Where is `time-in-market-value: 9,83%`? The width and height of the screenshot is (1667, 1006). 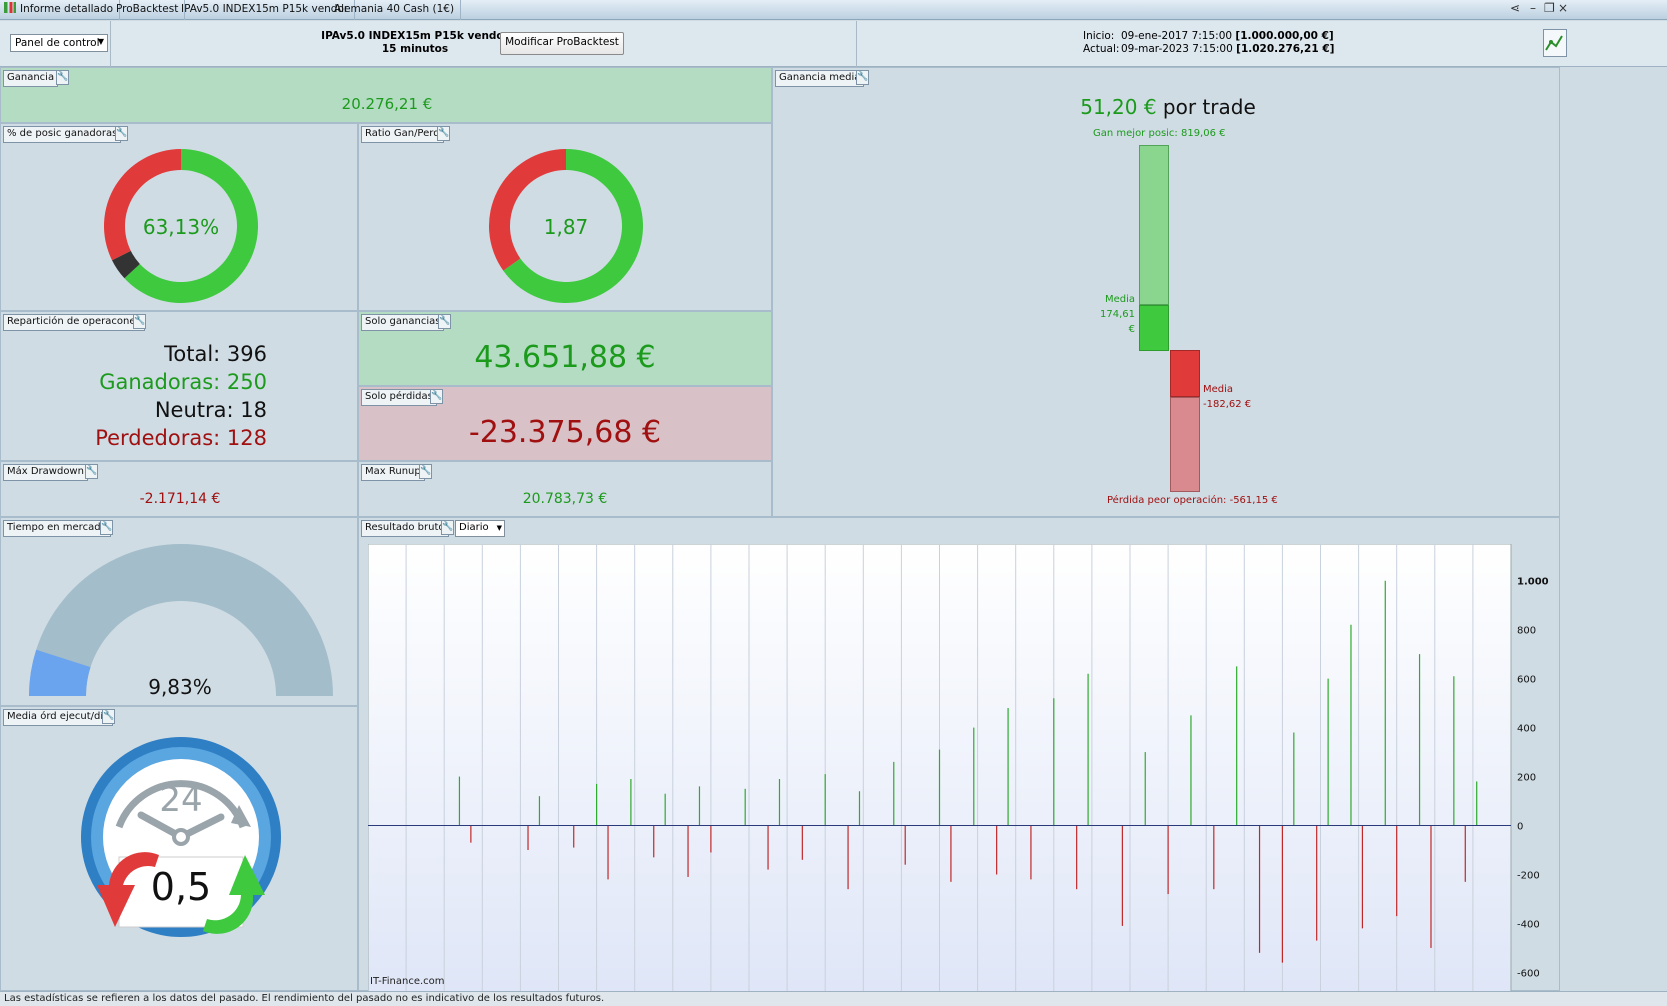 time-in-market-value: 9,83% is located at coordinates (180, 687).